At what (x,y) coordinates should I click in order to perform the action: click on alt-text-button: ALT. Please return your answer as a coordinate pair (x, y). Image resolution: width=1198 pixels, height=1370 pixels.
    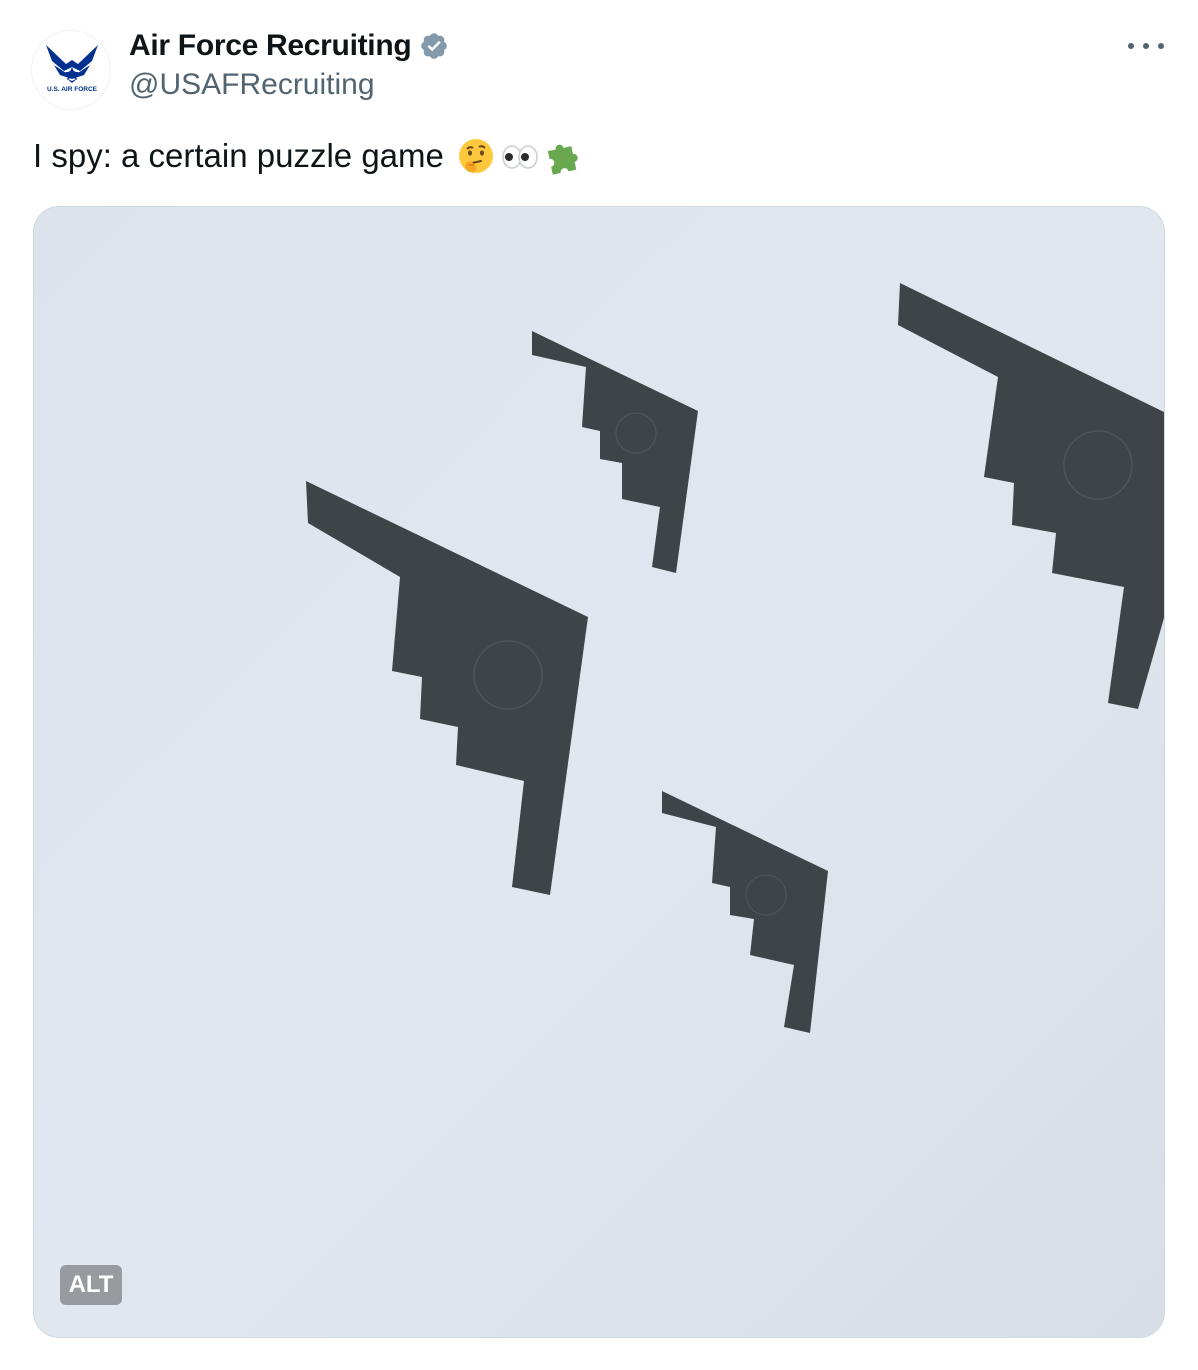
    Looking at the image, I should click on (91, 1285).